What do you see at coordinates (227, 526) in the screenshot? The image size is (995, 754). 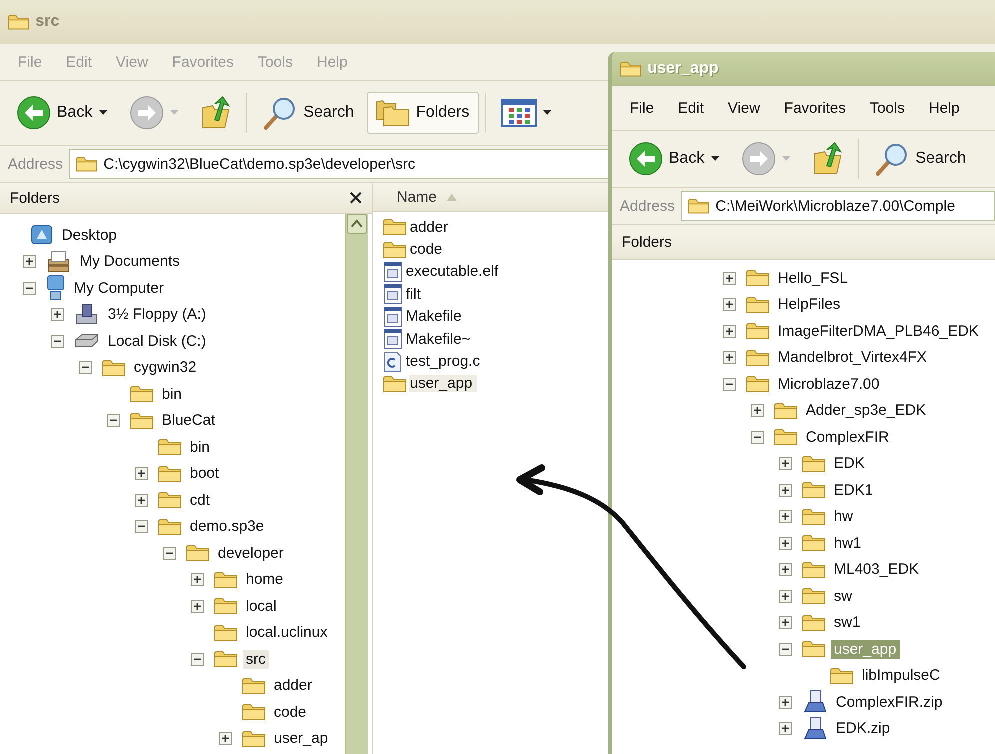 I see `tree-item: demo.sp3e` at bounding box center [227, 526].